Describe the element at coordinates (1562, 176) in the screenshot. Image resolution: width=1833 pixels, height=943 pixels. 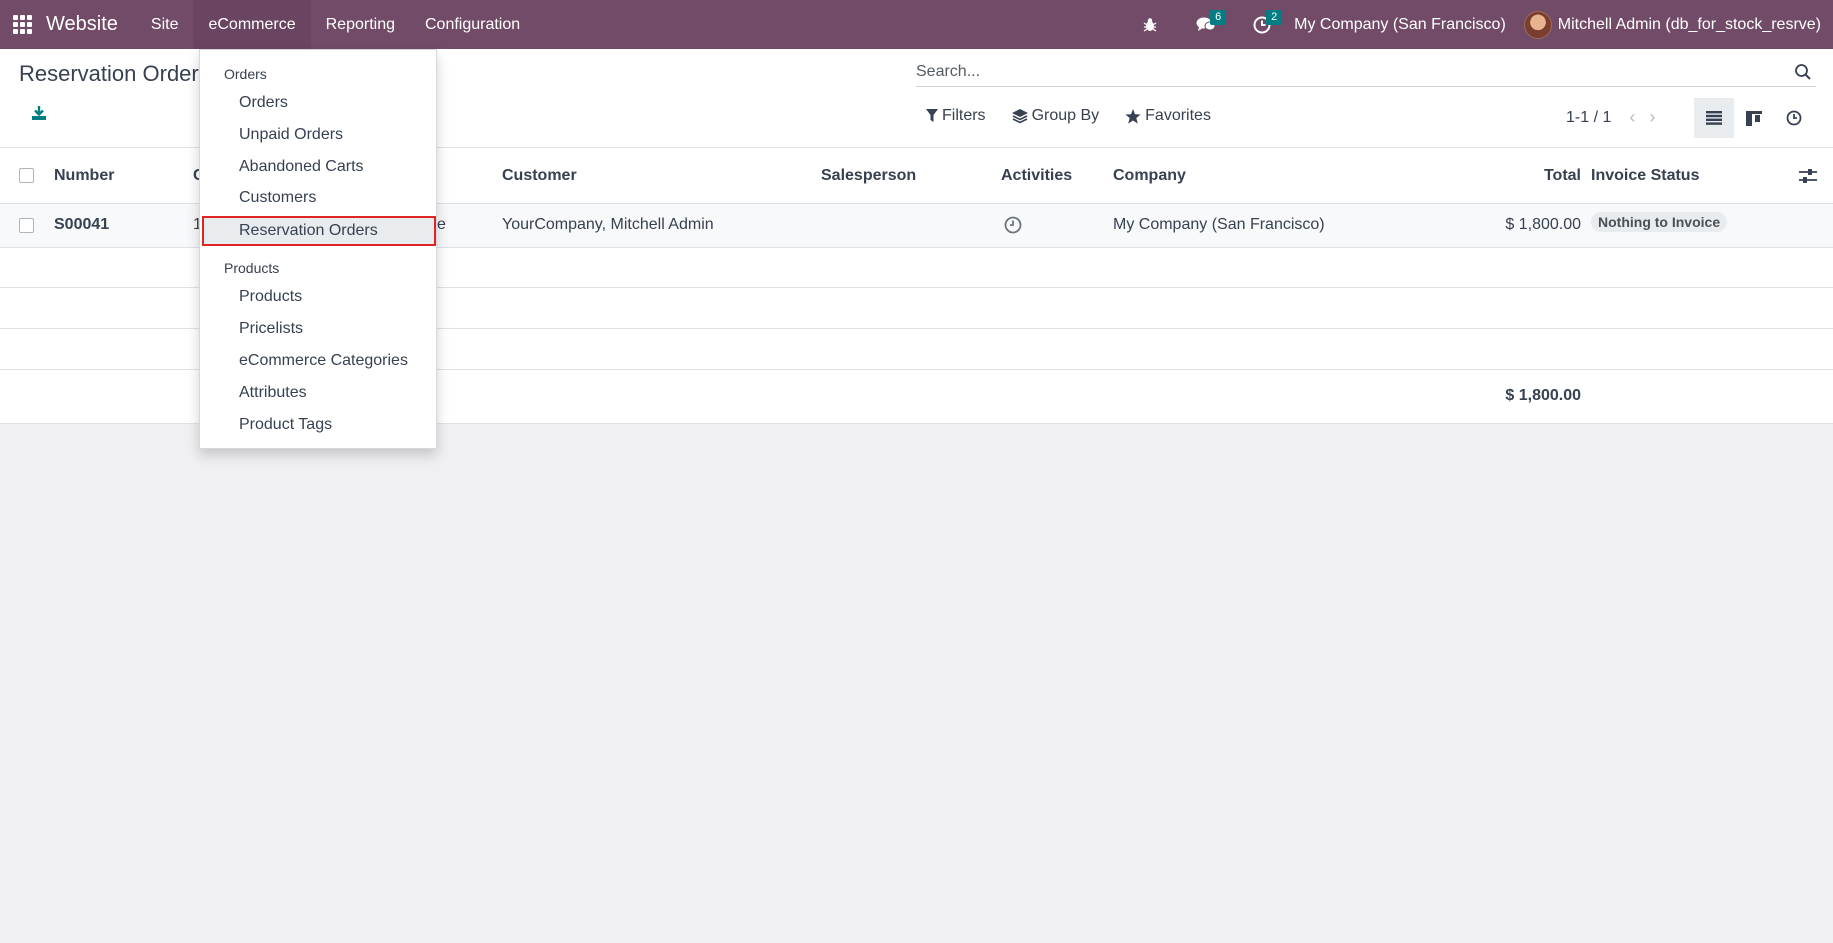
I see `column-total: Total` at that location.